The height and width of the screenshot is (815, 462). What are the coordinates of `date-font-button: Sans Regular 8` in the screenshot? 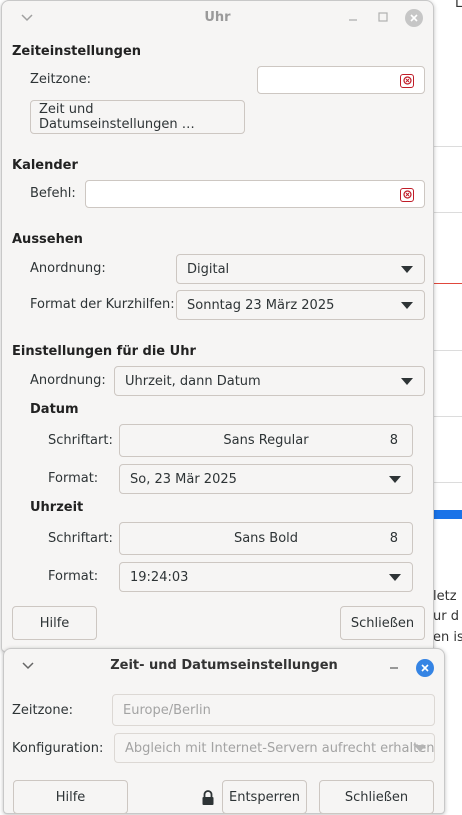 It's located at (266, 440).